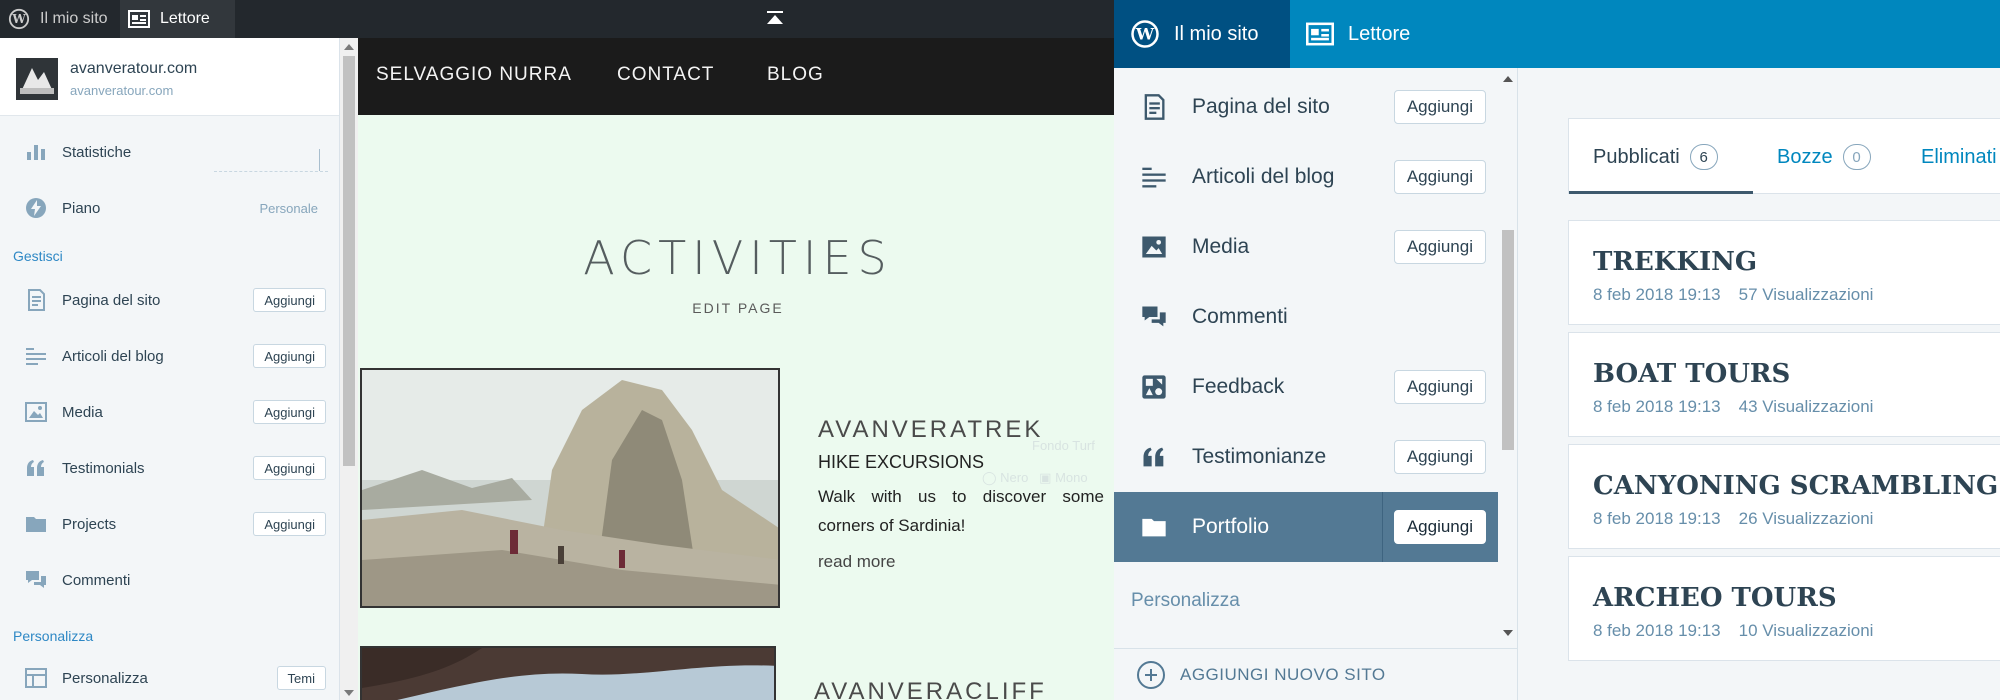 The height and width of the screenshot is (700, 2000). Describe the element at coordinates (1379, 33) in the screenshot. I see `masterbar-reader-label: Lettore` at that location.